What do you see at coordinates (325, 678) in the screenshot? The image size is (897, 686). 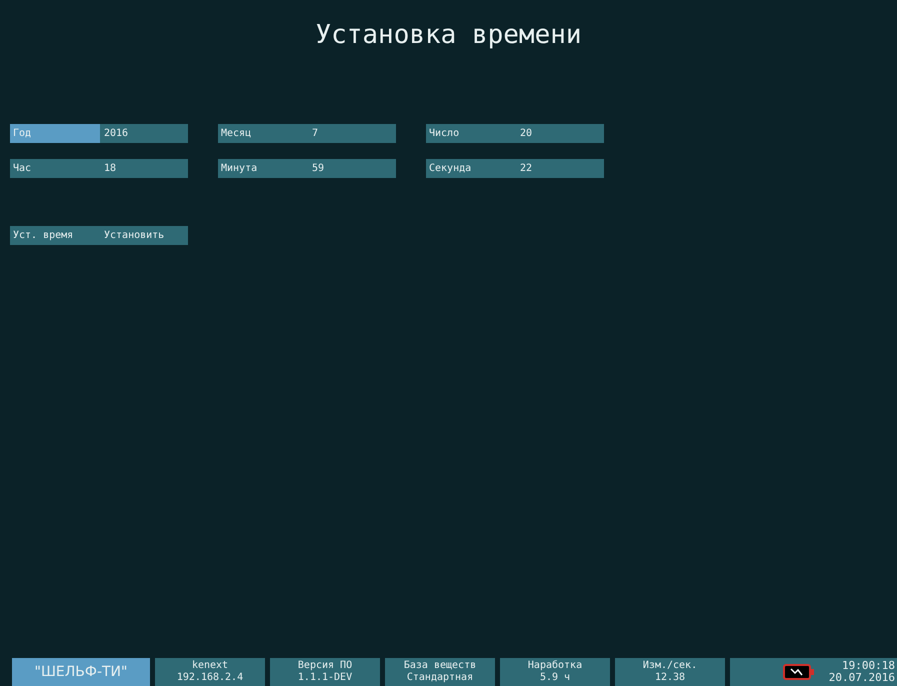 I see `status-value: 1.1.1-DEV` at bounding box center [325, 678].